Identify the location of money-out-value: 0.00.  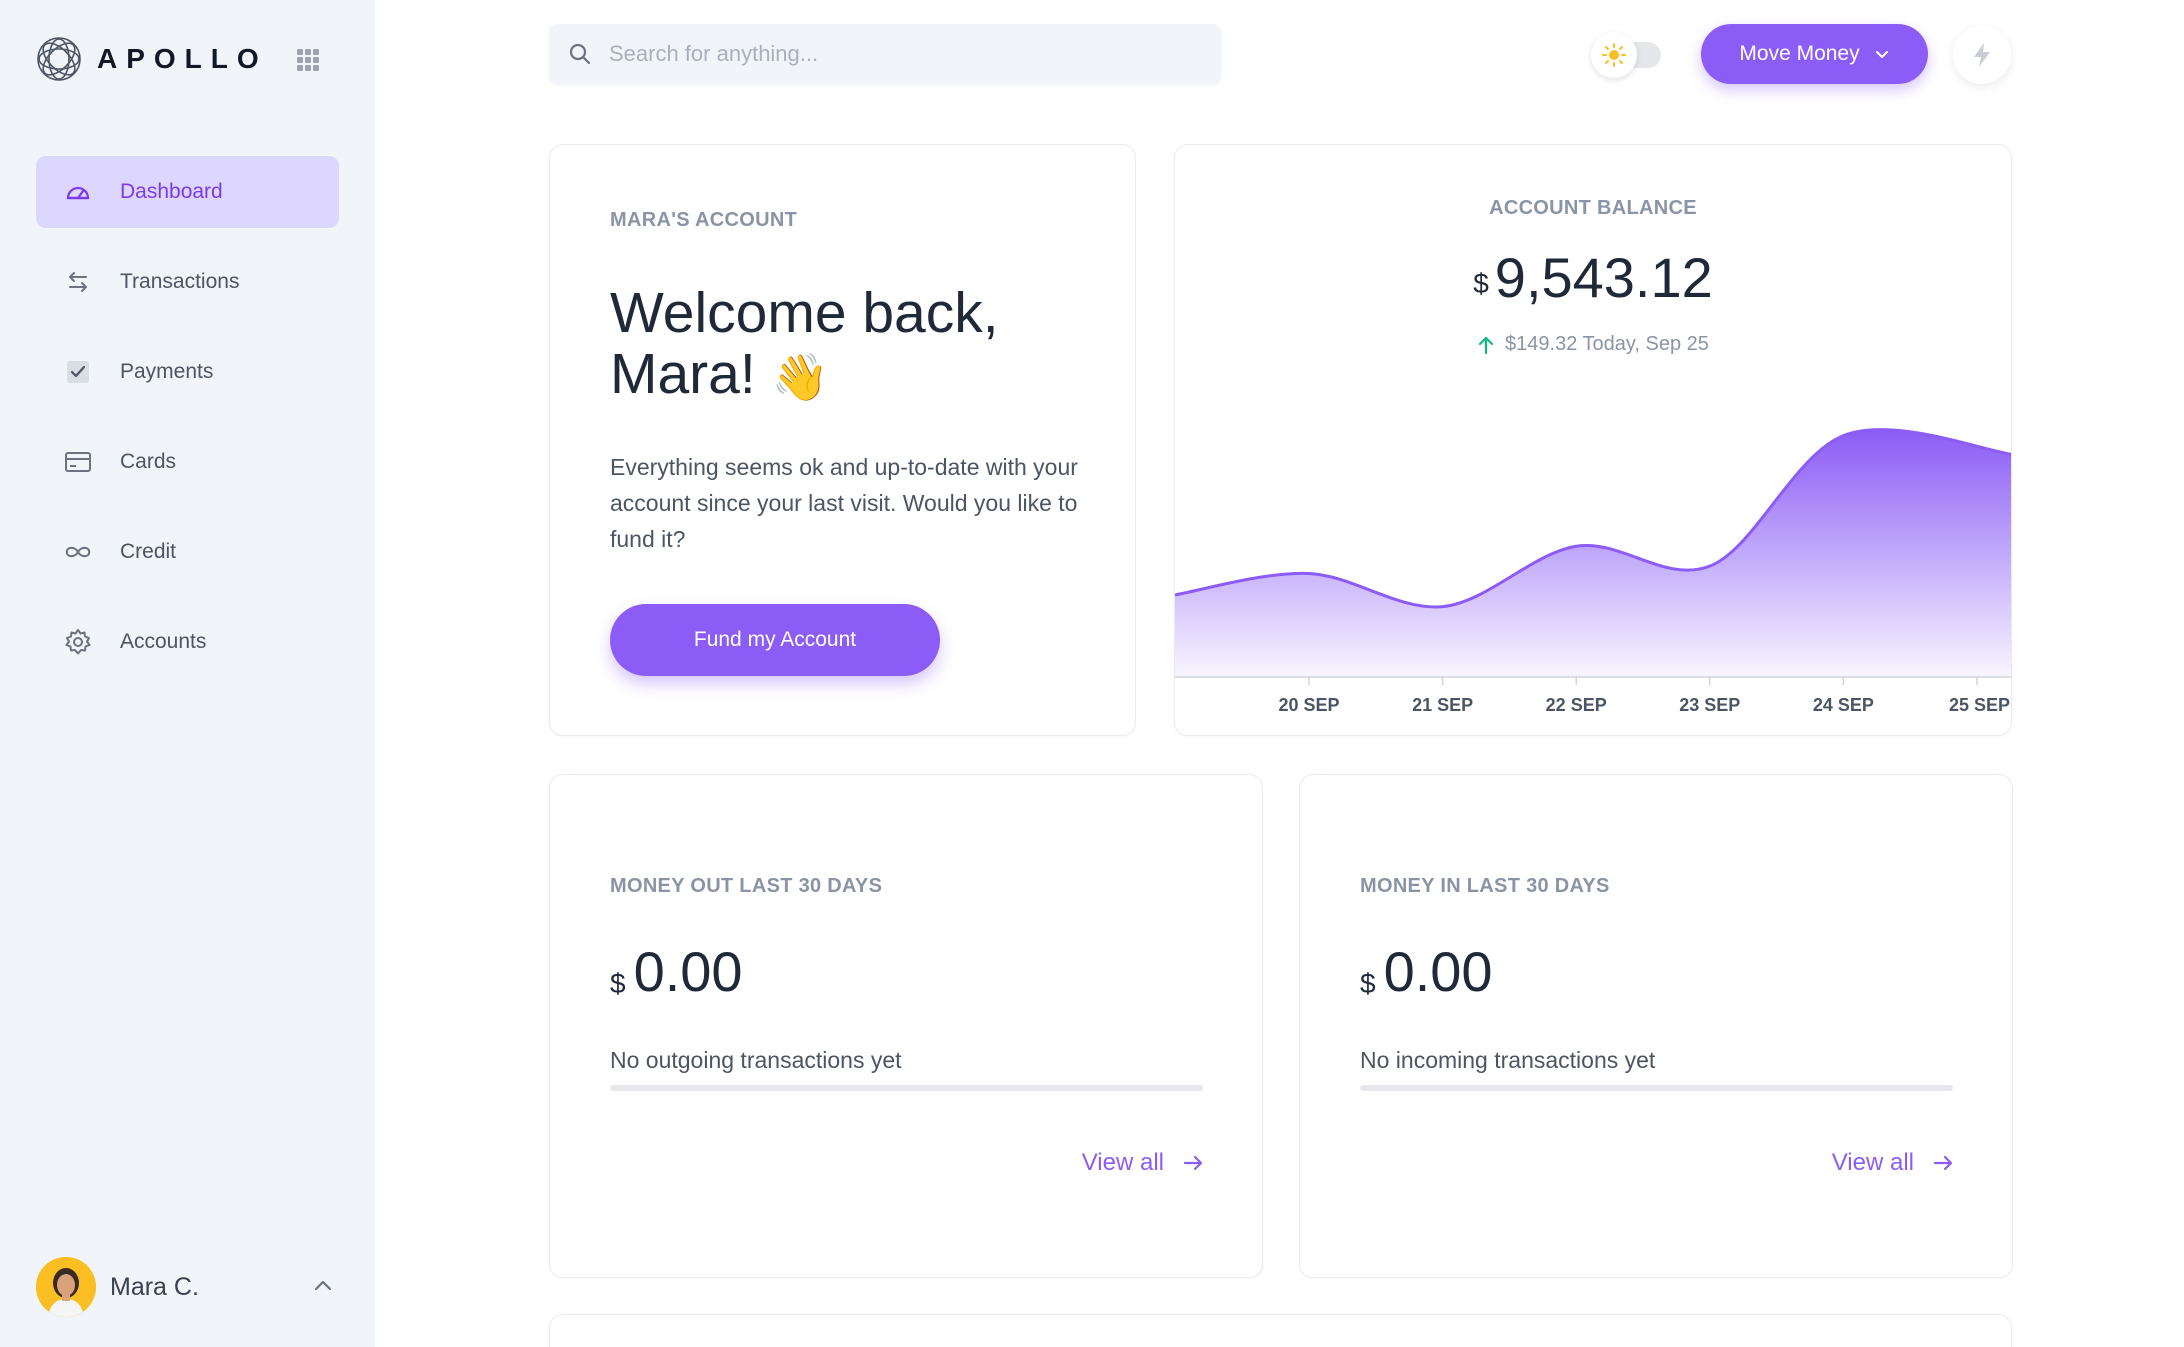
(688, 971).